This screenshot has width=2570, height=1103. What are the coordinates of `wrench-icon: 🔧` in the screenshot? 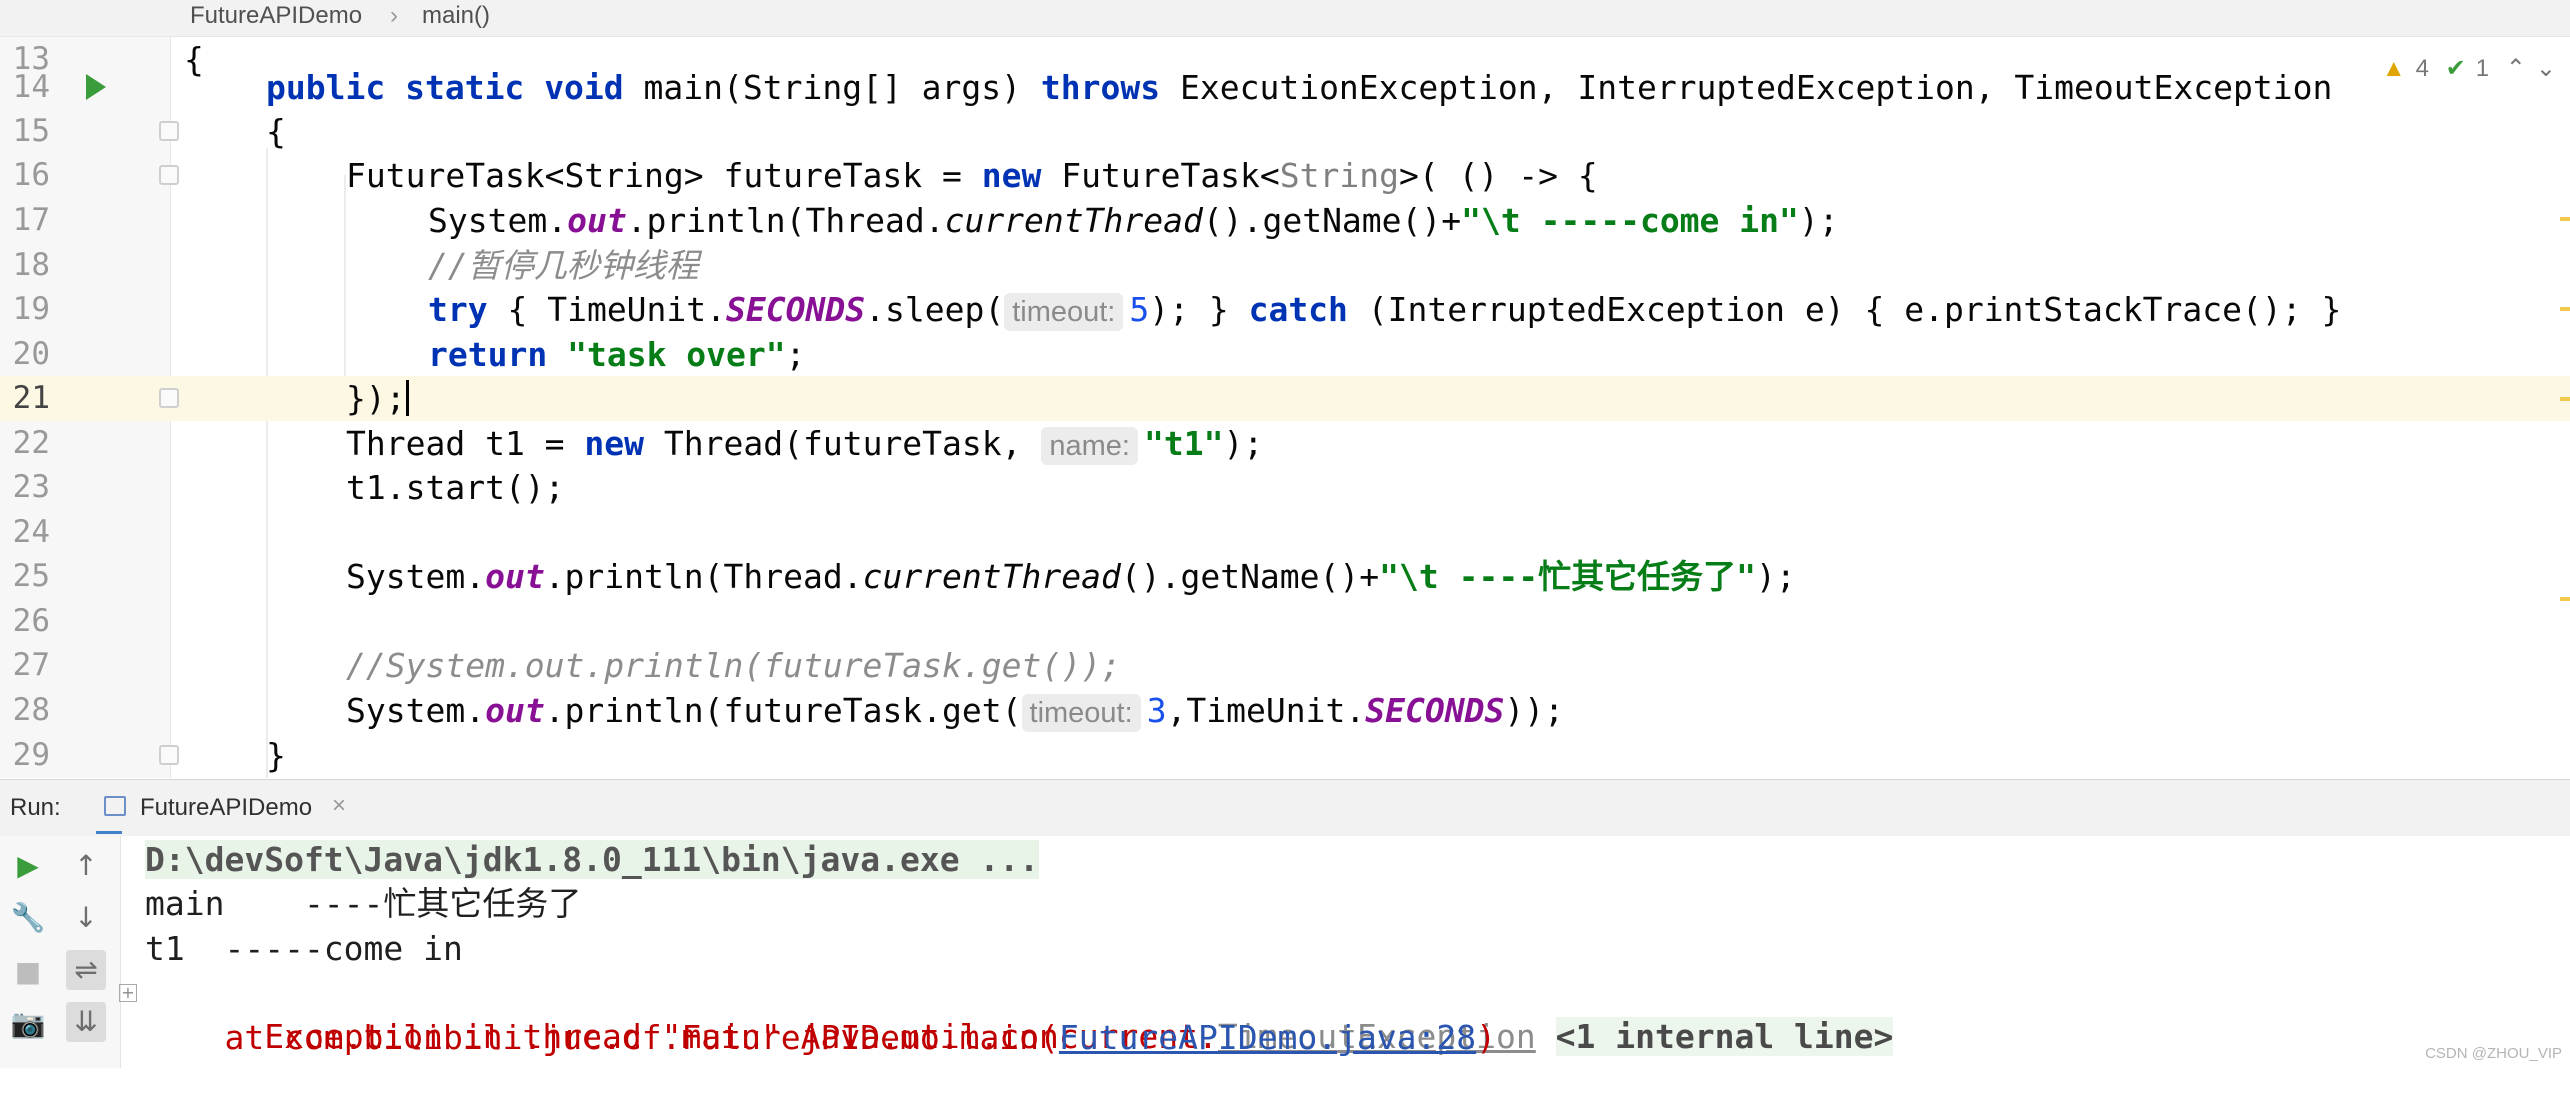 It's located at (28, 918).